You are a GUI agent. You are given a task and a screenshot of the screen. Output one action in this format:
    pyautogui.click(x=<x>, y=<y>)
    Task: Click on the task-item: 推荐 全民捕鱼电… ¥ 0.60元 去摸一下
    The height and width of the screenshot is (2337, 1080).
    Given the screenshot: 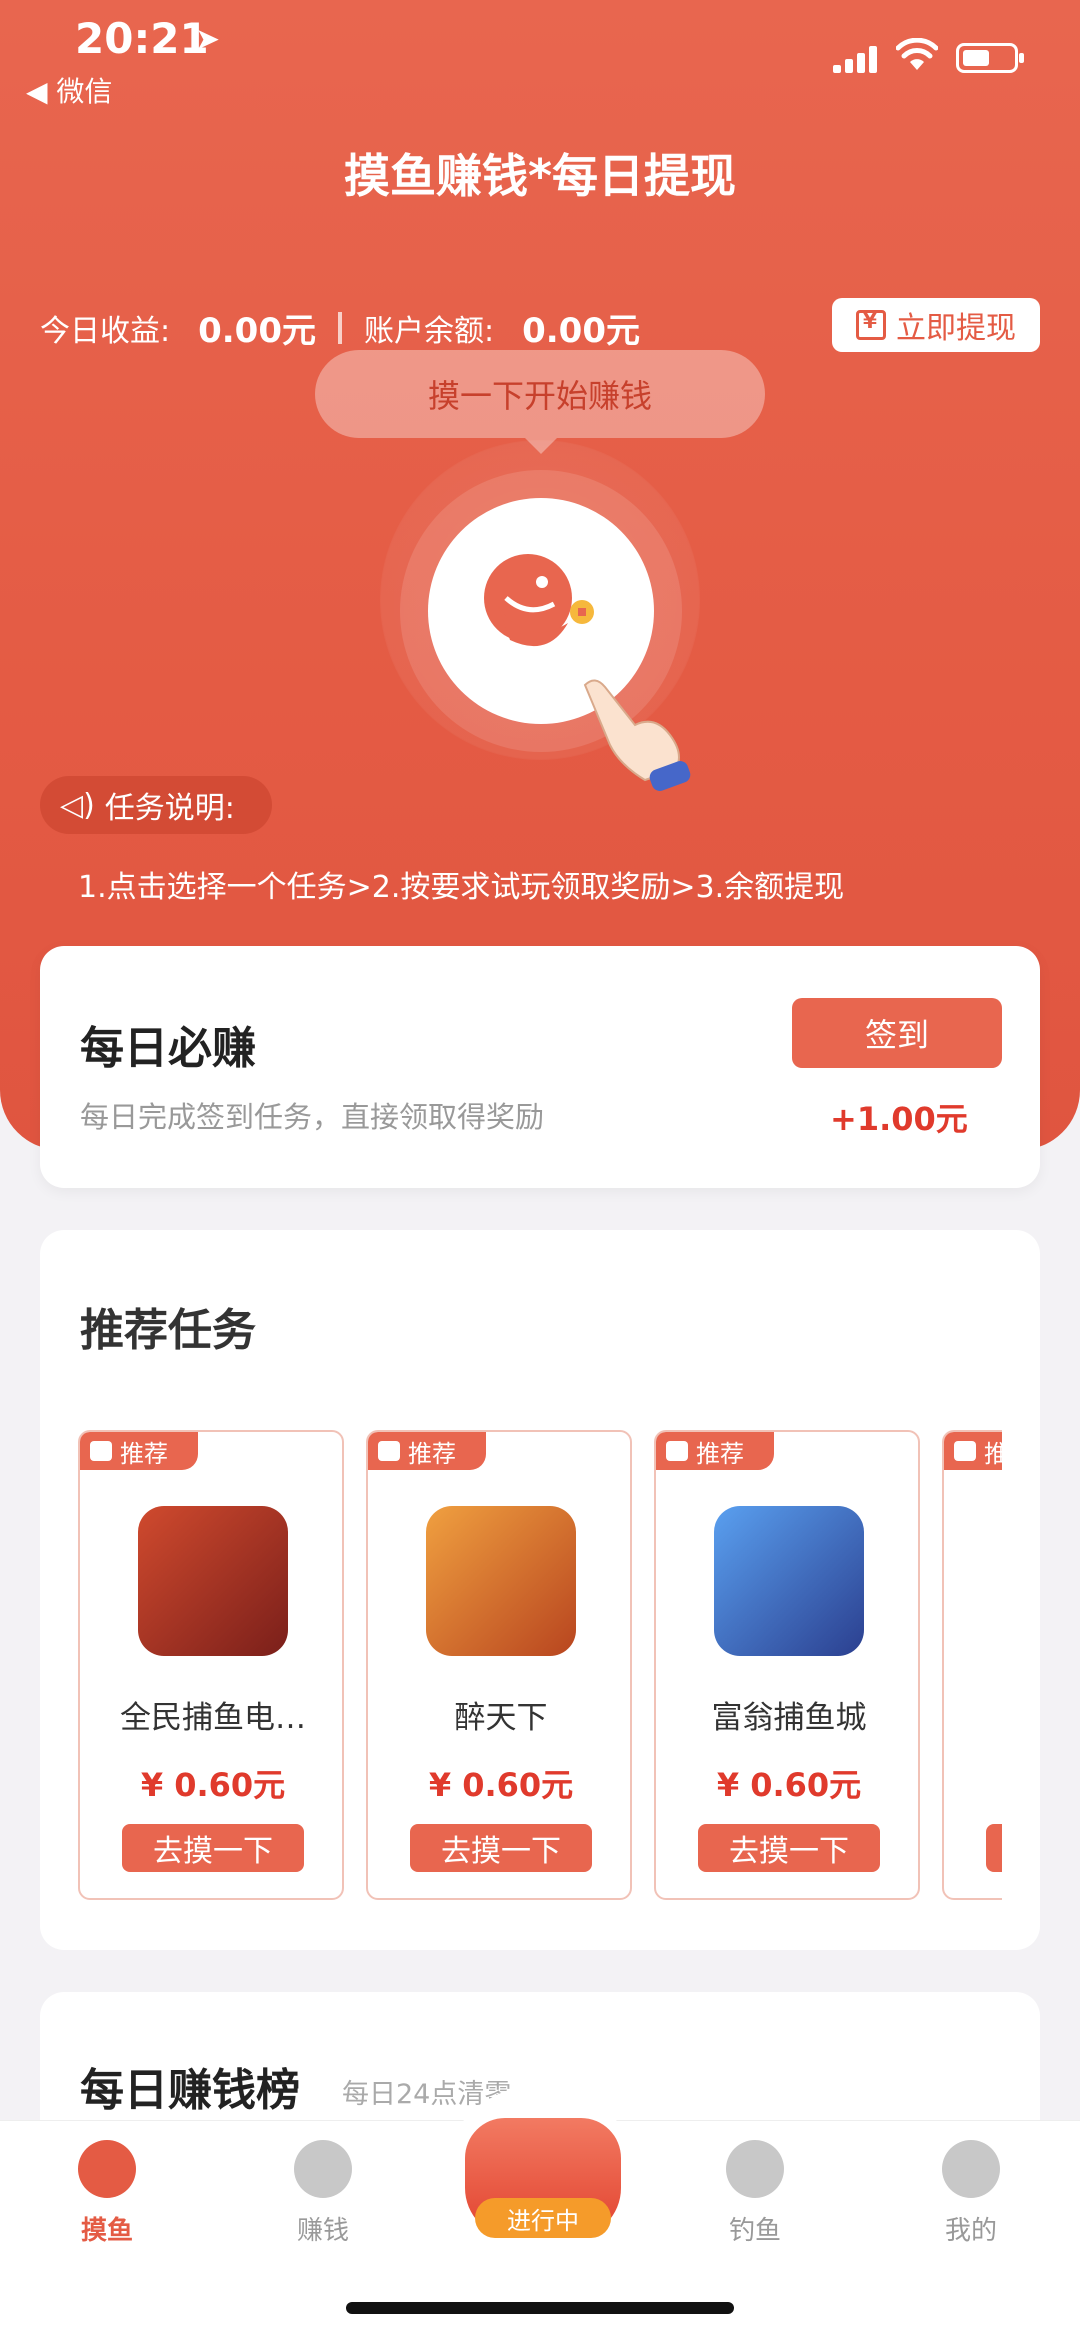 What is the action you would take?
    pyautogui.click(x=211, y=1665)
    